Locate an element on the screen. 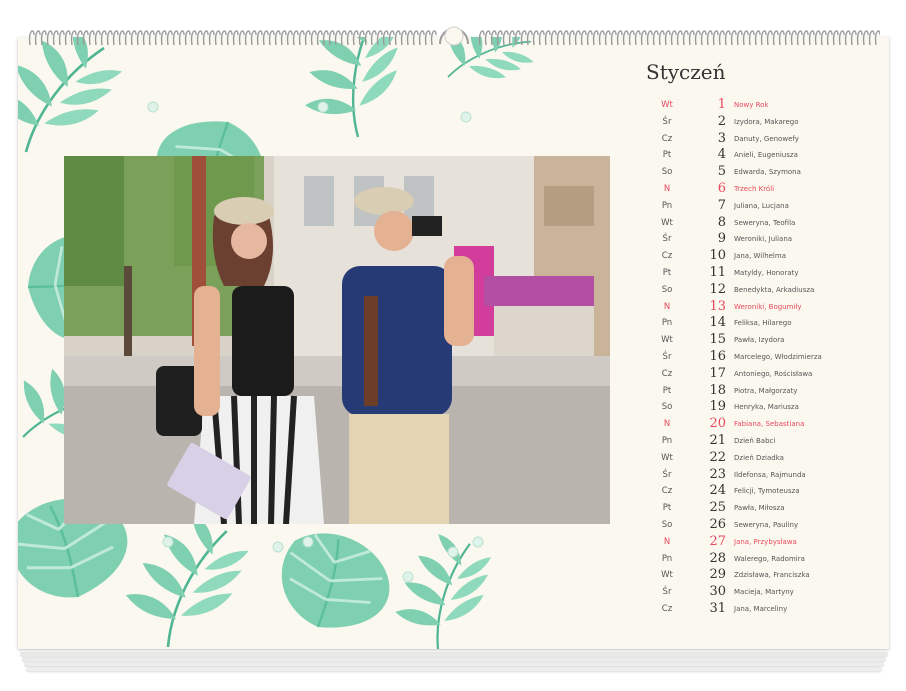 This screenshot has height=691, width=906. hanger-hook-icon is located at coordinates (454, 36).